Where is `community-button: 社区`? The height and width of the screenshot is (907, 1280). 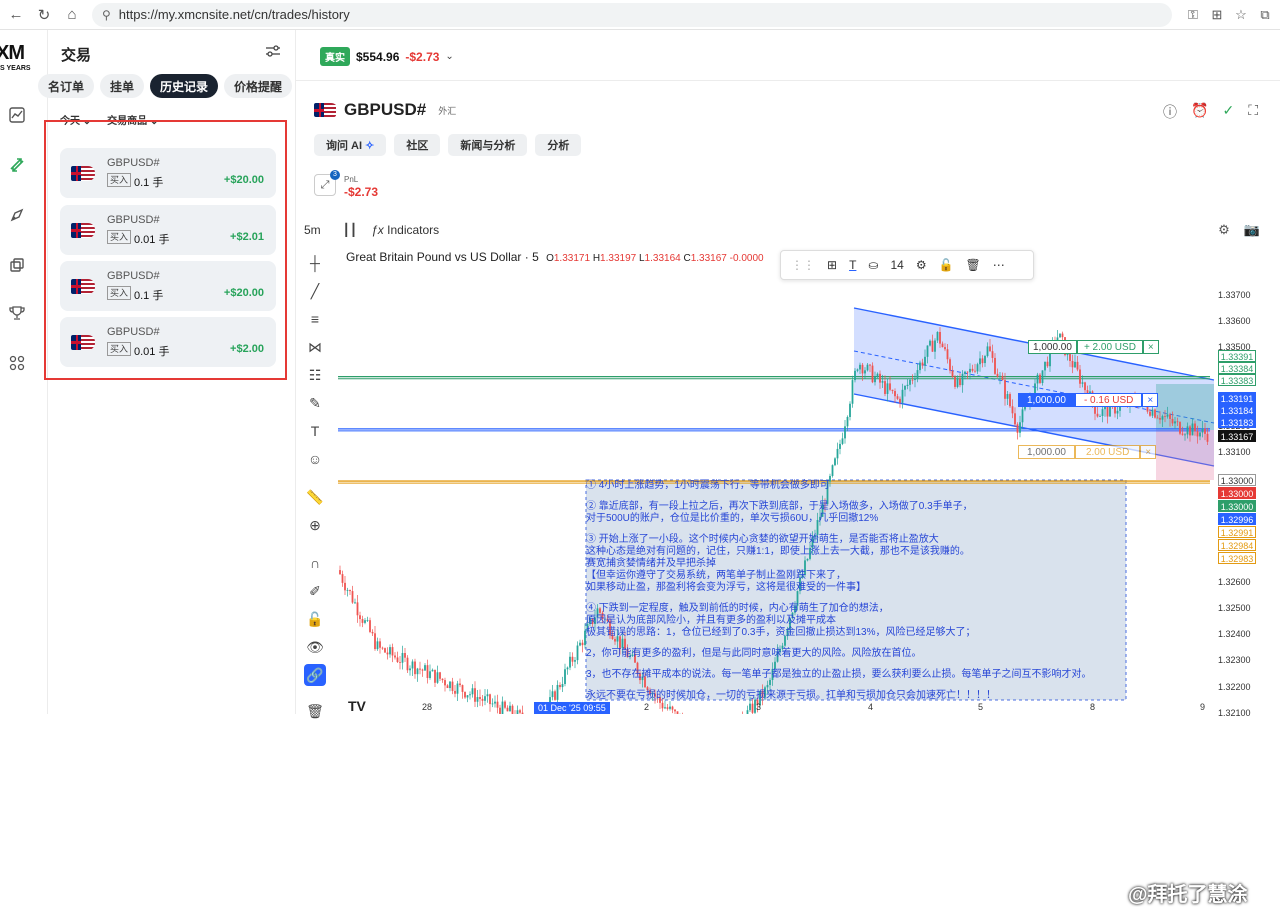
community-button: 社区 is located at coordinates (417, 145).